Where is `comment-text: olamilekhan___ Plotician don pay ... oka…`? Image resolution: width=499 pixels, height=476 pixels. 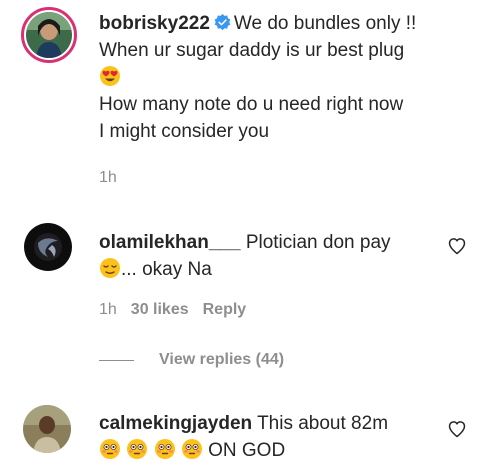
comment-text: olamilekhan___ Plotician don pay ... oka… is located at coordinates (269, 256).